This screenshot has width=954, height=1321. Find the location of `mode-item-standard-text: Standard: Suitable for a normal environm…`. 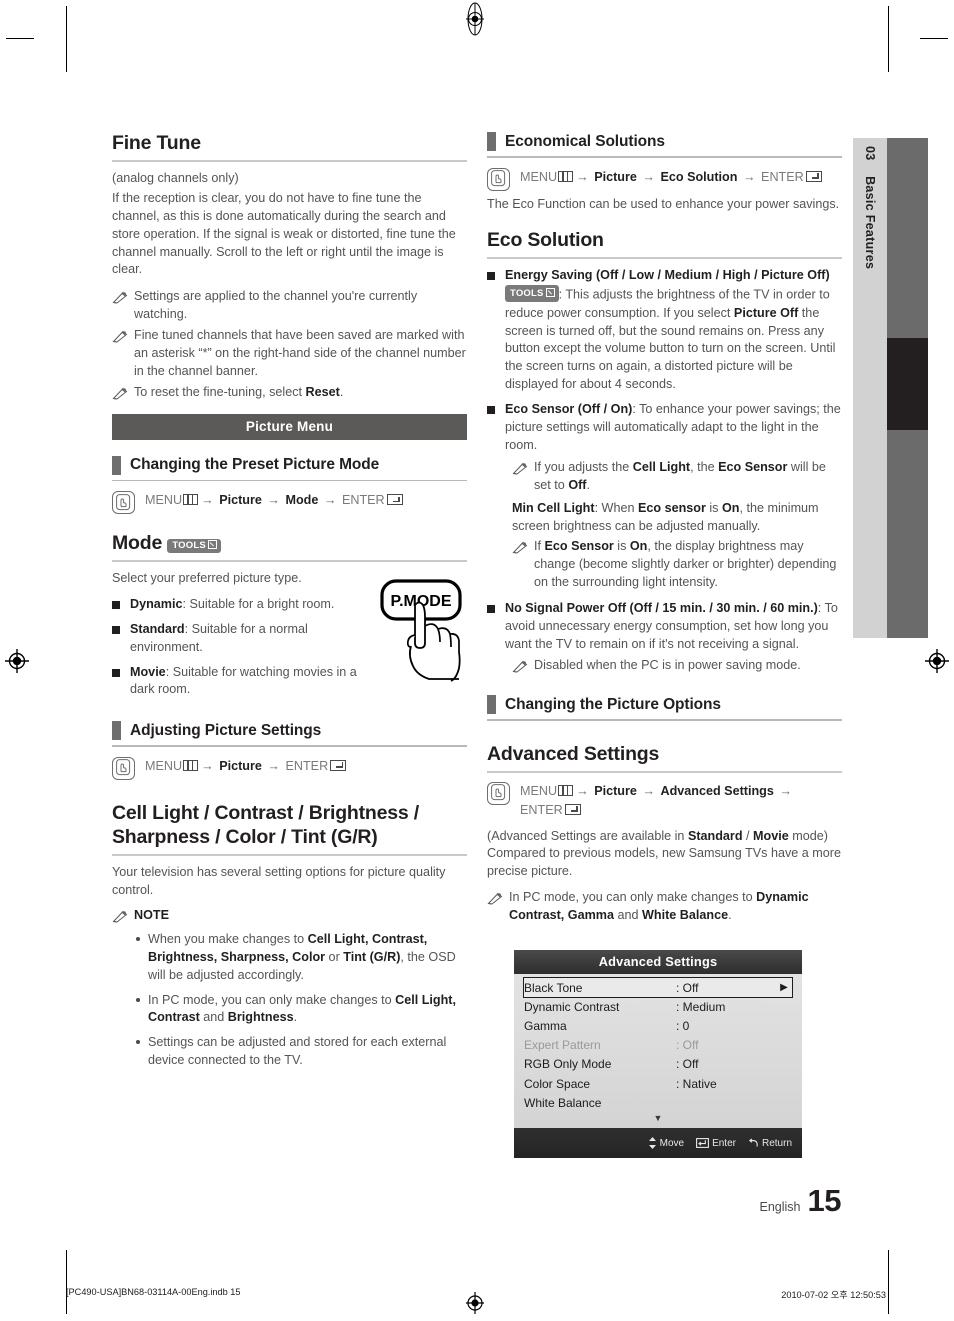

mode-item-standard-text: Standard: Suitable for a normal environm… is located at coordinates (219, 637).